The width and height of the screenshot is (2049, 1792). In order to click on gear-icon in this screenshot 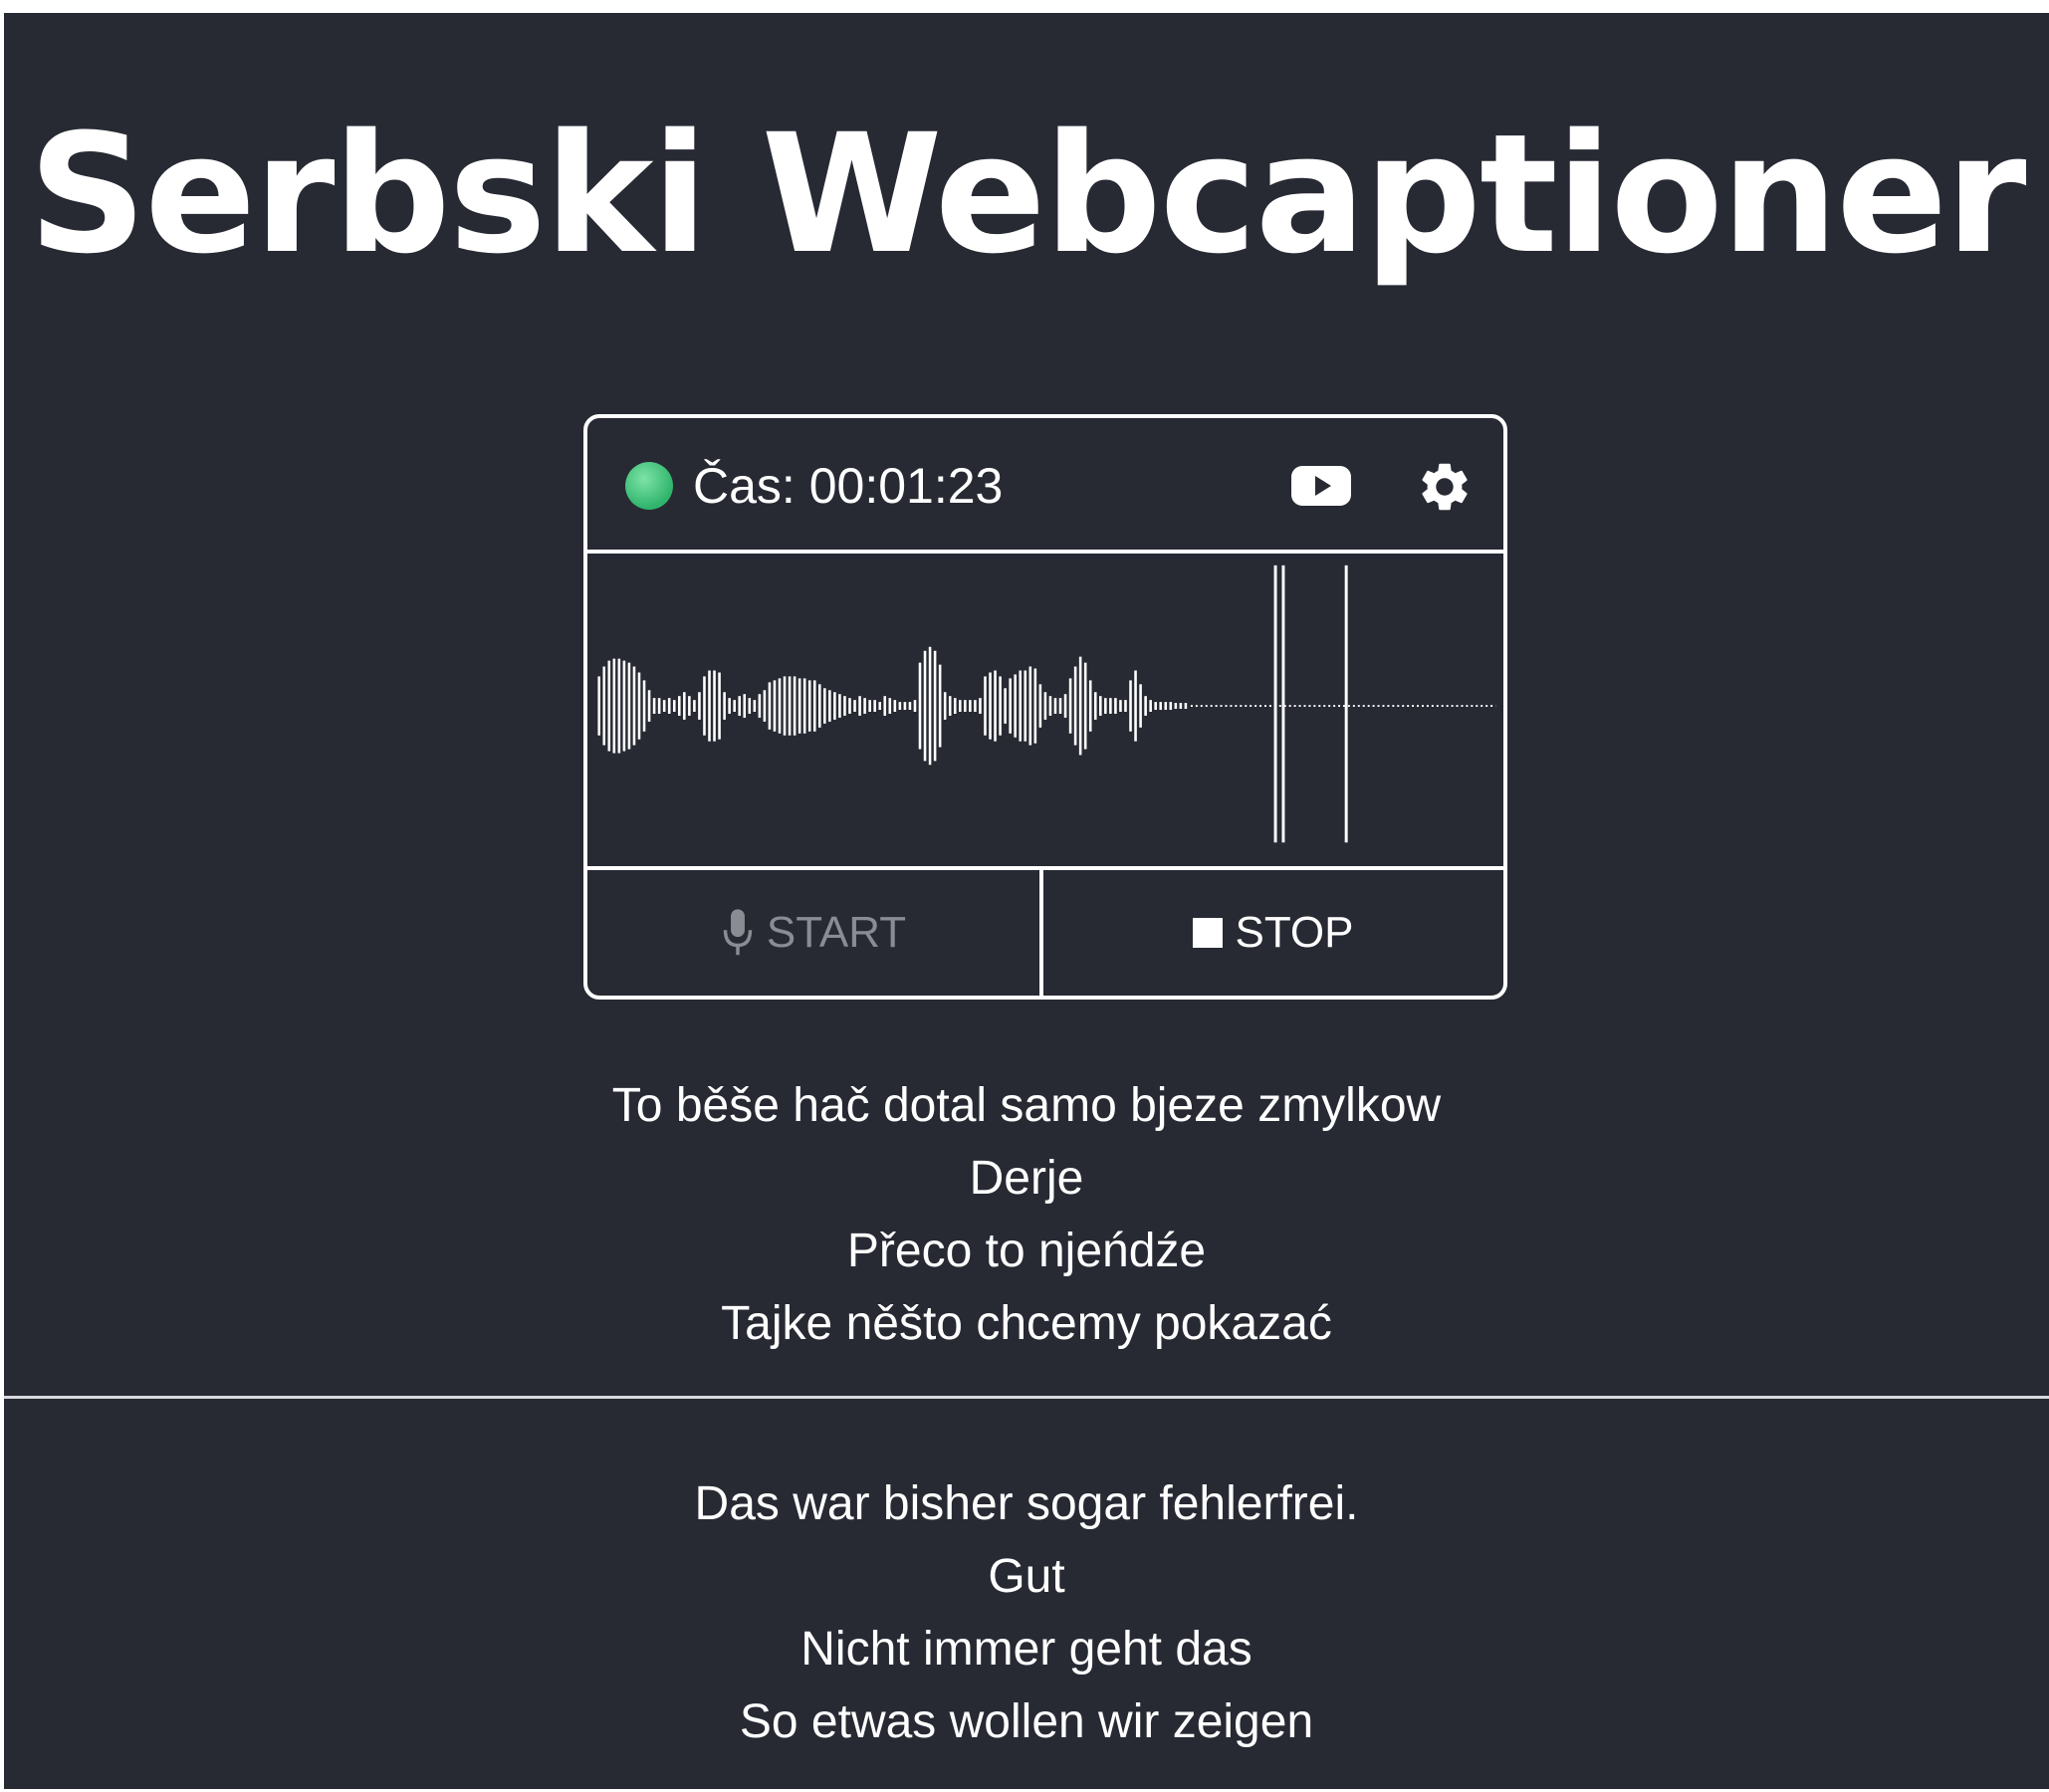, I will do `click(1445, 487)`.